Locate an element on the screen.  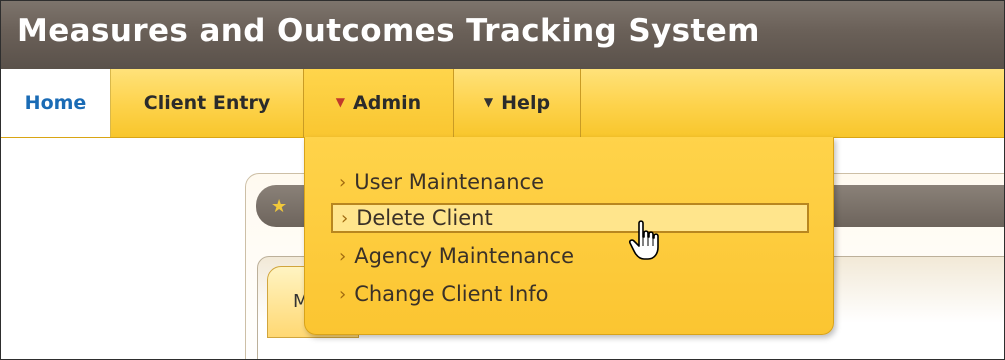
menu-item-user-maintenance: › User Maintenance is located at coordinates (570, 182).